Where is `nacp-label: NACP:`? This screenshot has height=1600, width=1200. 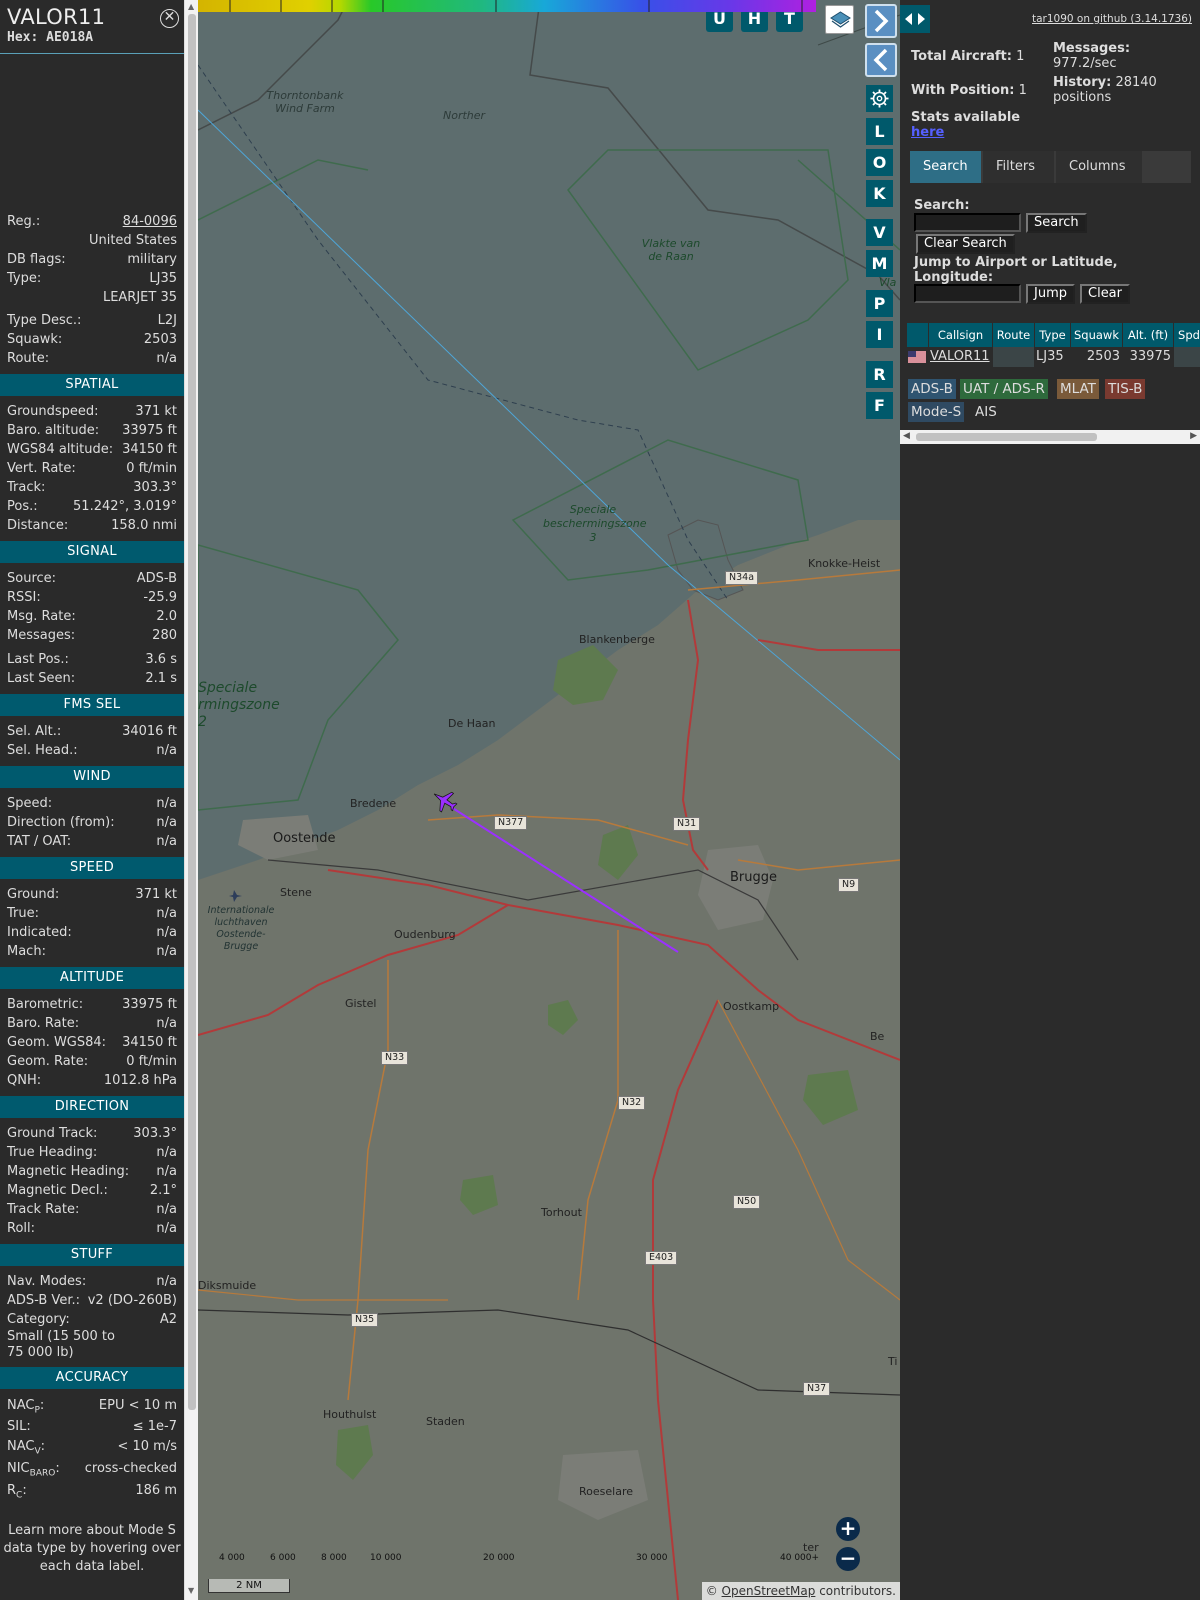
nacp-label: NACP: is located at coordinates (26, 1407).